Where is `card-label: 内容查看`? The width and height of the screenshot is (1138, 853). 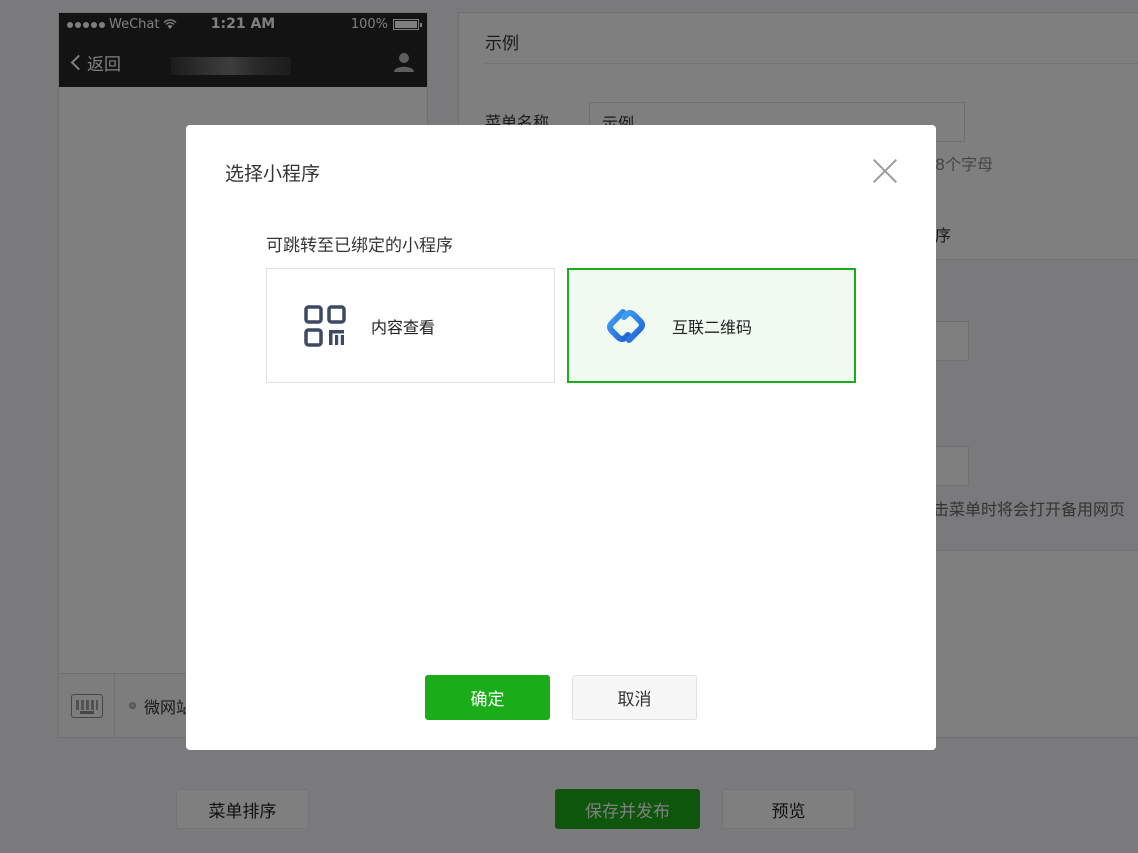 card-label: 内容查看 is located at coordinates (403, 327).